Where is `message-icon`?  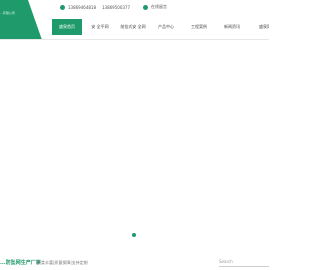 message-icon is located at coordinates (145, 7).